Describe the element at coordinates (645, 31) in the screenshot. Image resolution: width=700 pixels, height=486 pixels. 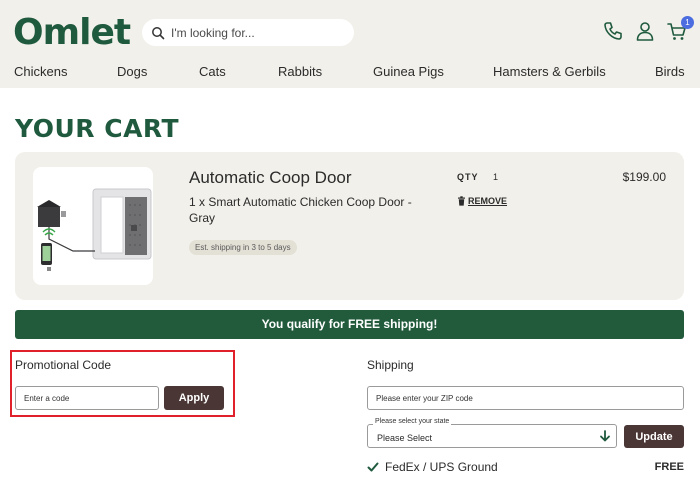
I see `account-icon` at that location.